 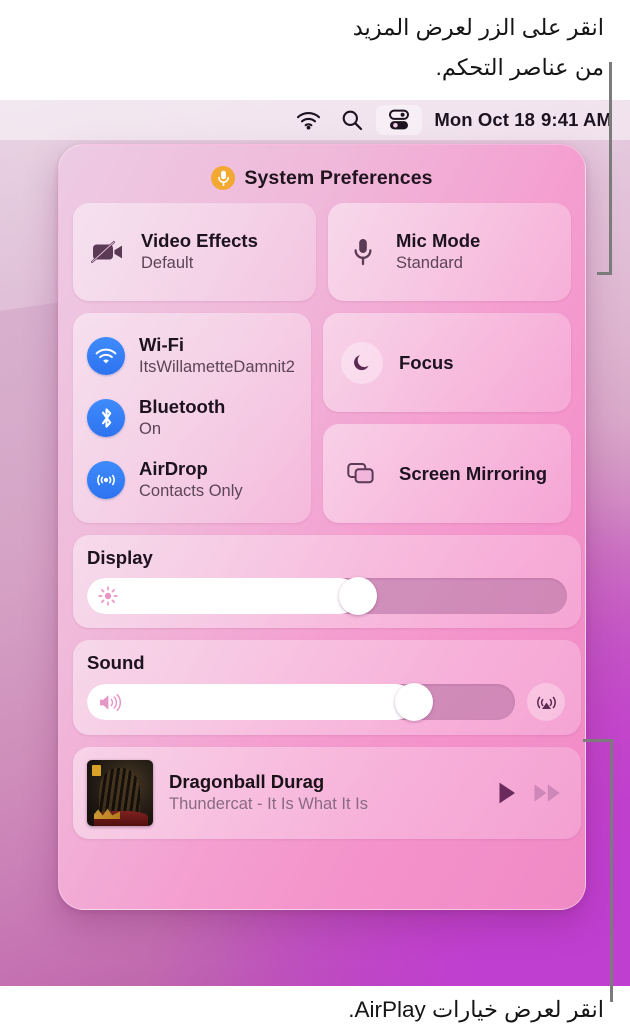 What do you see at coordinates (182, 407) in the screenshot?
I see `bluetooth-title: Bluetooth` at bounding box center [182, 407].